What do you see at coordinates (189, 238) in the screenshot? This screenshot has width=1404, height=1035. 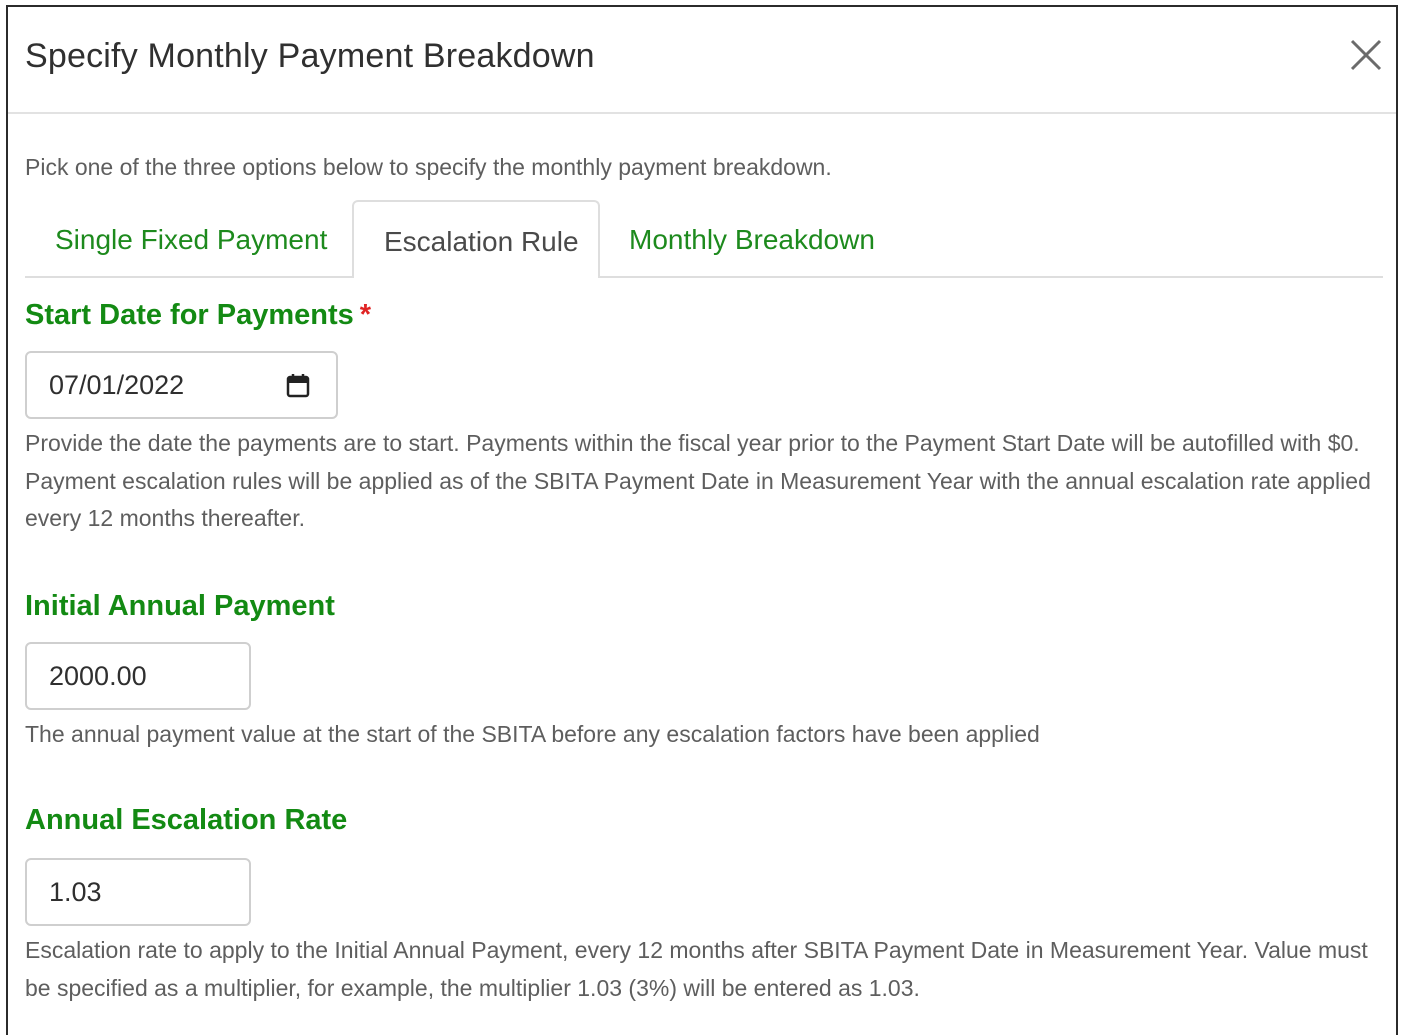 I see `tab-single-fixed-payment: Single Fixed Payment` at bounding box center [189, 238].